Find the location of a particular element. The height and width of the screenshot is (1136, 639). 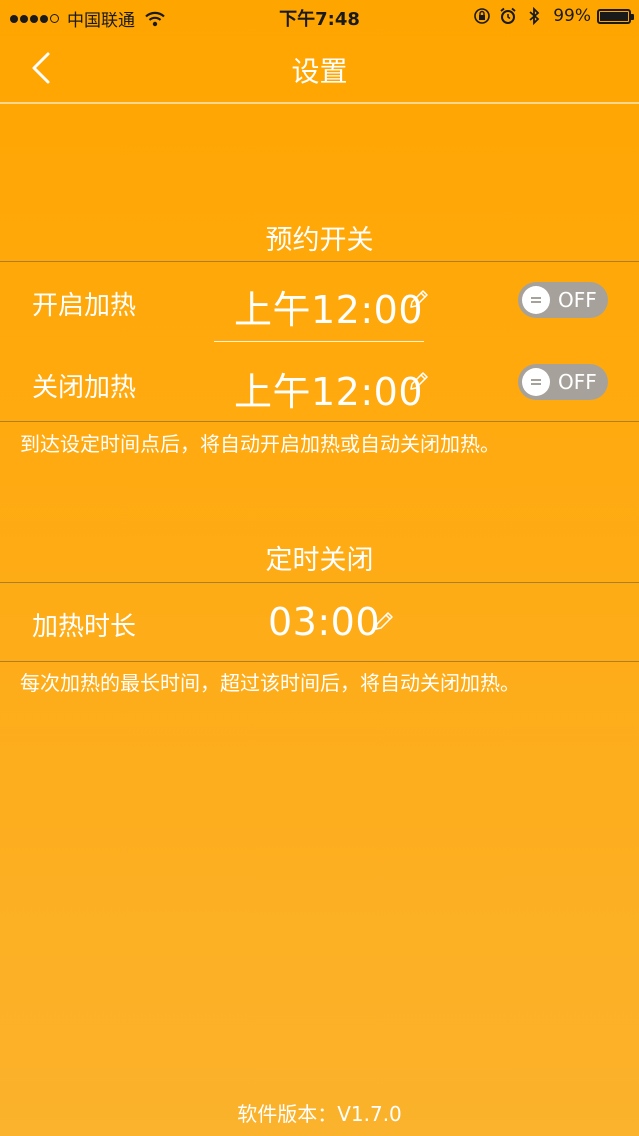

heat-on-label: 开启加热 is located at coordinates (84, 306).